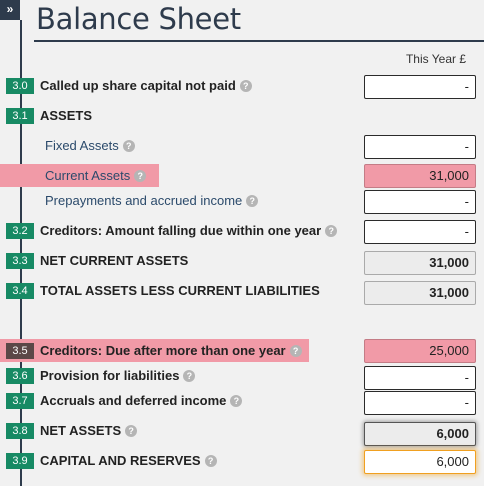  What do you see at coordinates (420, 263) in the screenshot?
I see `net-current-assets-value: 31,000` at bounding box center [420, 263].